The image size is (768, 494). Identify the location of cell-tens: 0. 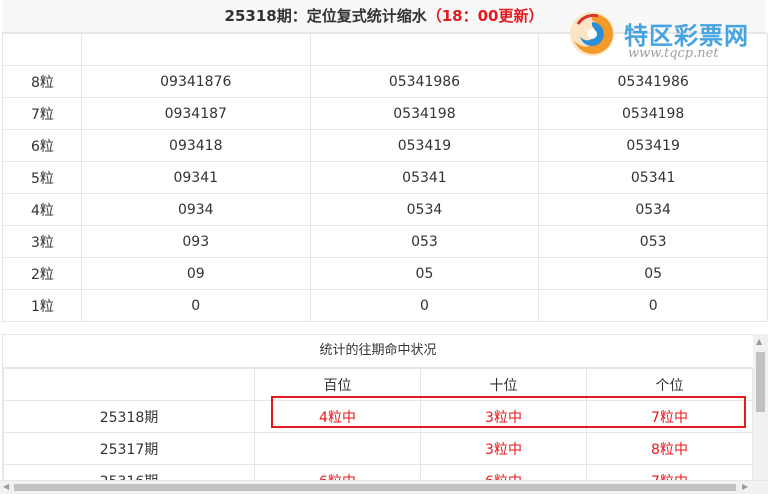
(424, 305).